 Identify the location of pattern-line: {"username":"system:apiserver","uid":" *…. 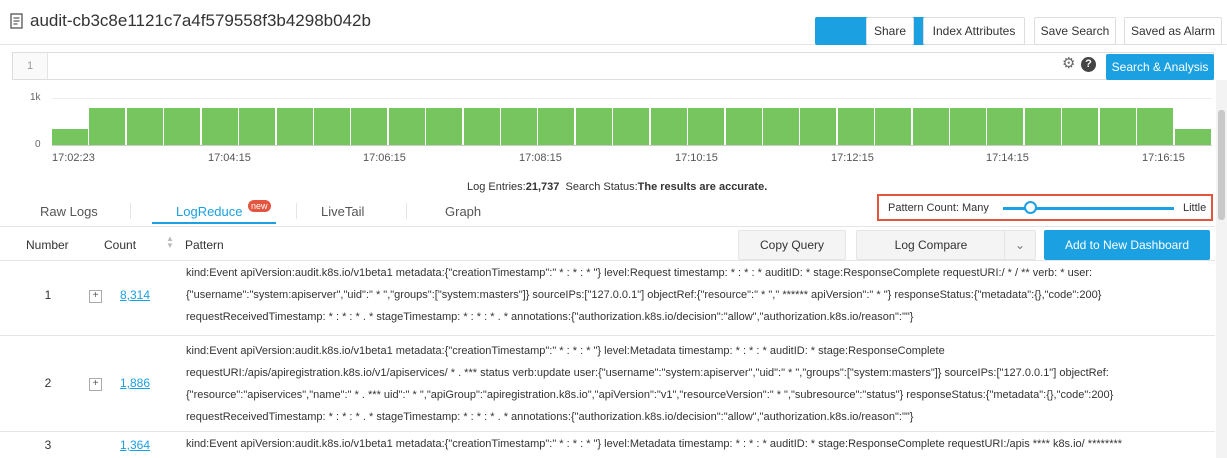
(644, 295).